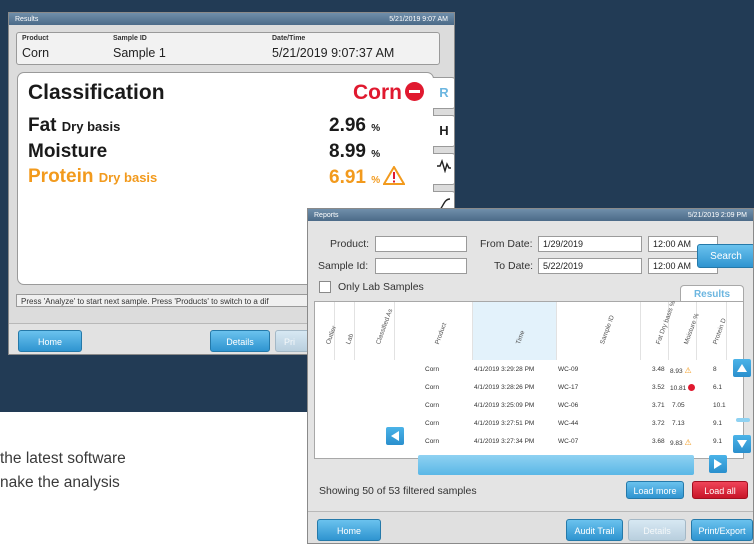  Describe the element at coordinates (347, 151) in the screenshot. I see `moisture-number: 8.99` at that location.